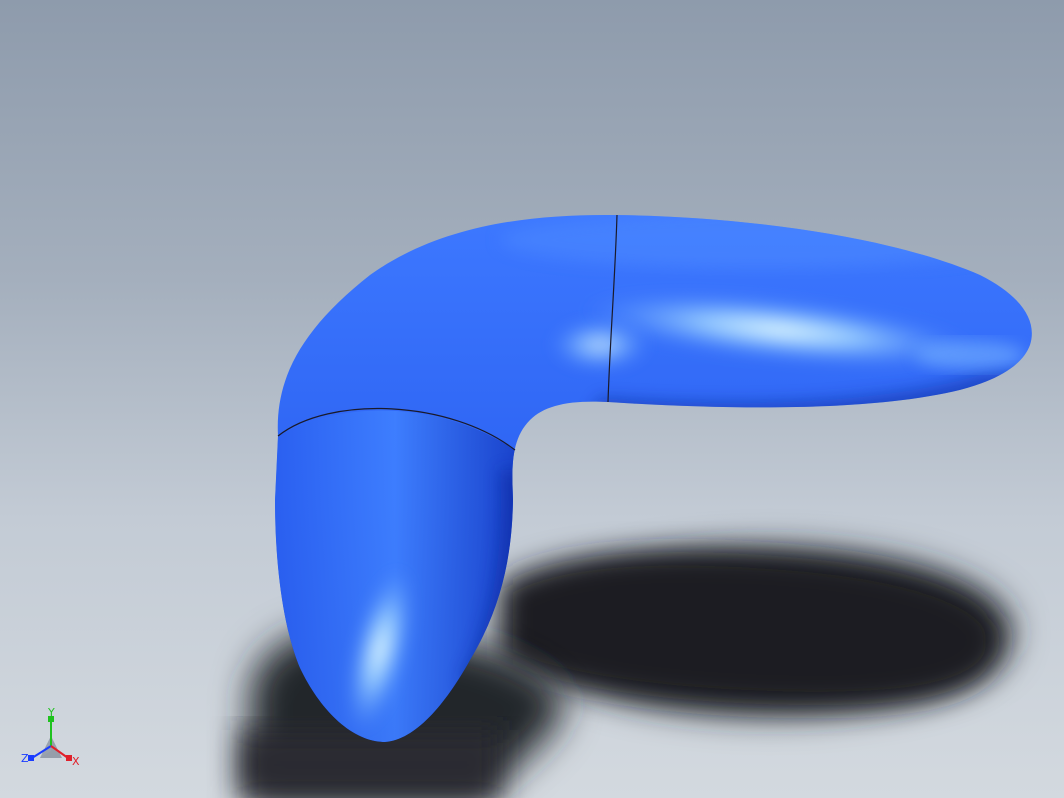 The width and height of the screenshot is (1064, 798). Describe the element at coordinates (76, 761) in the screenshot. I see `x-axis-label: X` at that location.